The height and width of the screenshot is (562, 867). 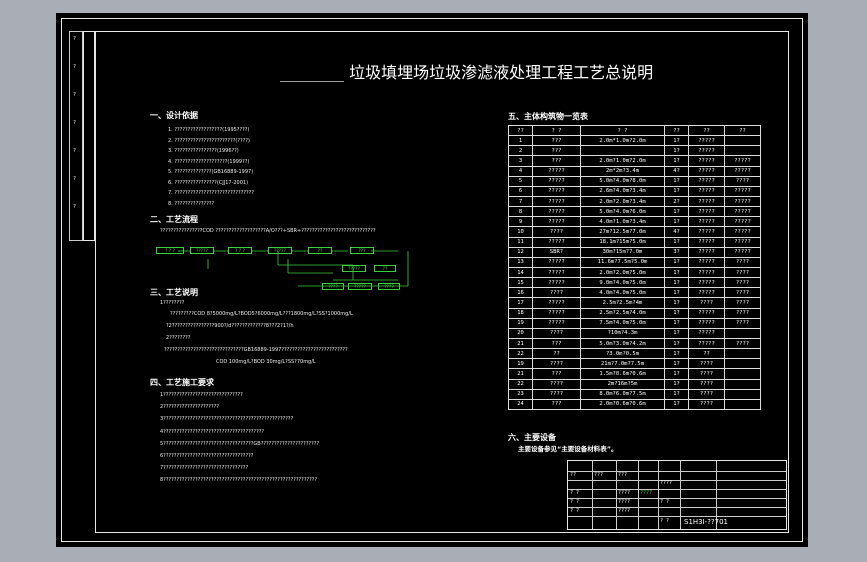 What do you see at coordinates (634, 161) in the screenshot?
I see `table-row: 3??? 2.0m?1.0m?2.0m 1???????????` at bounding box center [634, 161].